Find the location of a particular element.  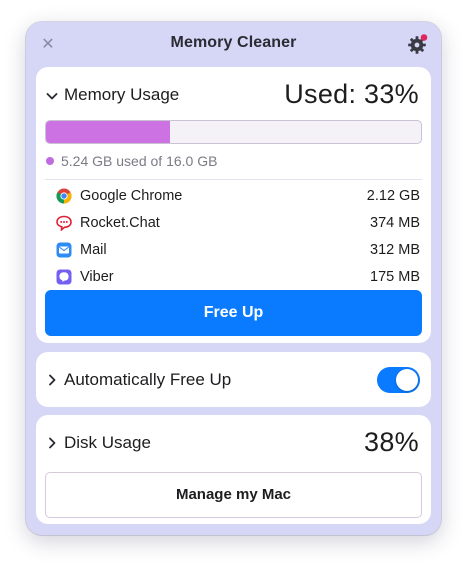

list-item: Rocket.Chat 374 MB is located at coordinates (233, 224).